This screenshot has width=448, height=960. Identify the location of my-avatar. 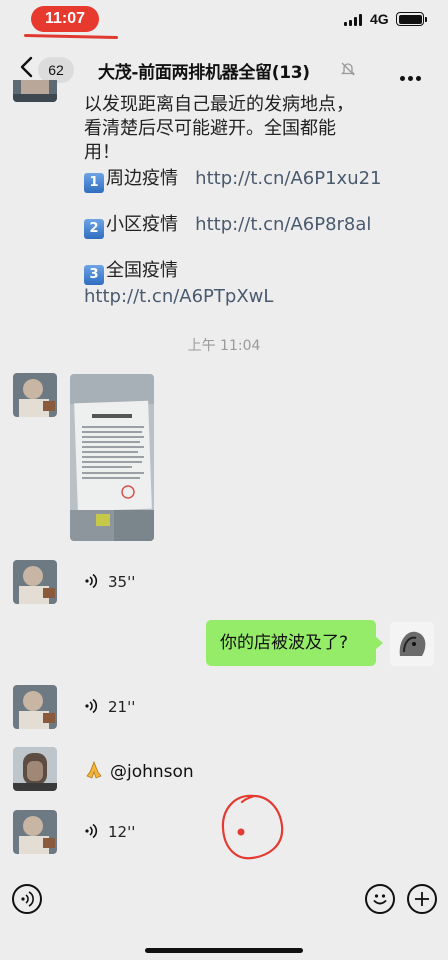
(412, 644).